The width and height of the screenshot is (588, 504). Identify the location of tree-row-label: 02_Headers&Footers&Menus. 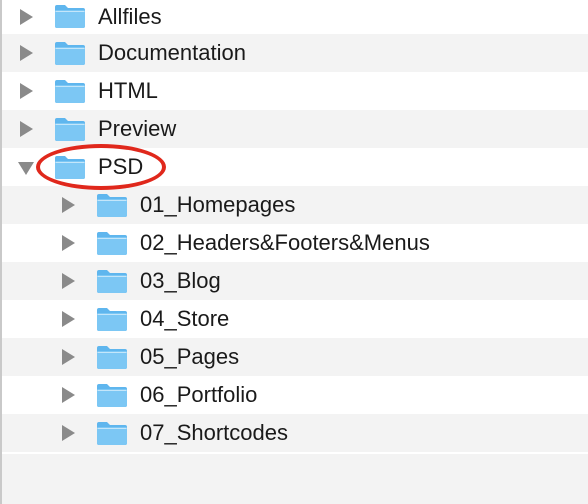
(285, 242).